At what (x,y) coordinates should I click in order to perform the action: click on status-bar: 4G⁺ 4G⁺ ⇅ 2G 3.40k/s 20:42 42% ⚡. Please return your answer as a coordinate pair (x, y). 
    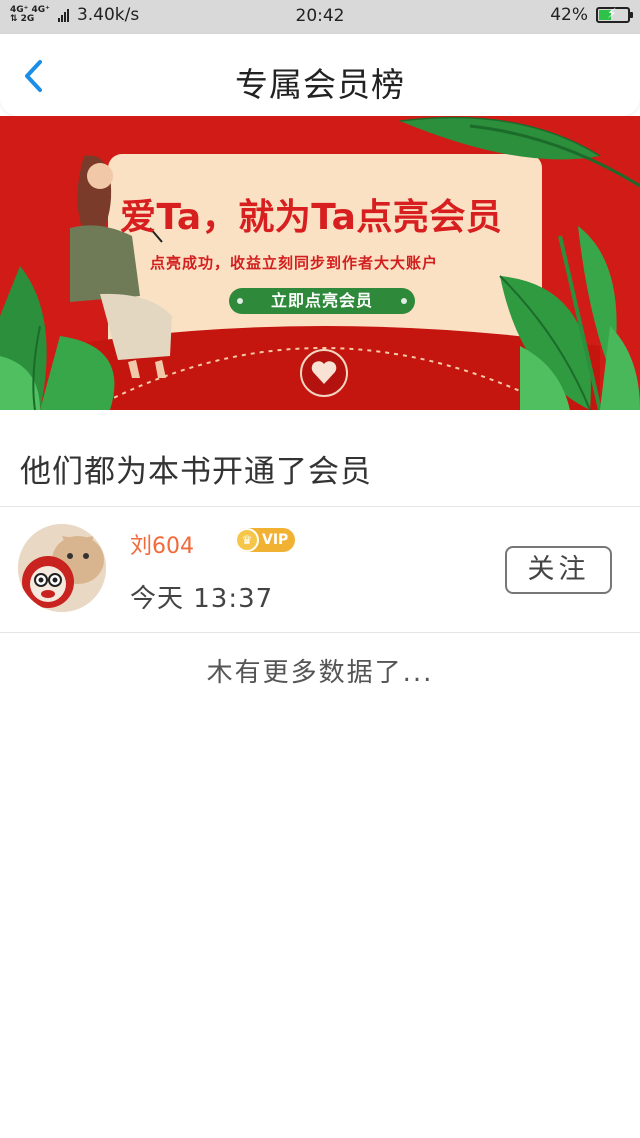
    Looking at the image, I should click on (320, 17).